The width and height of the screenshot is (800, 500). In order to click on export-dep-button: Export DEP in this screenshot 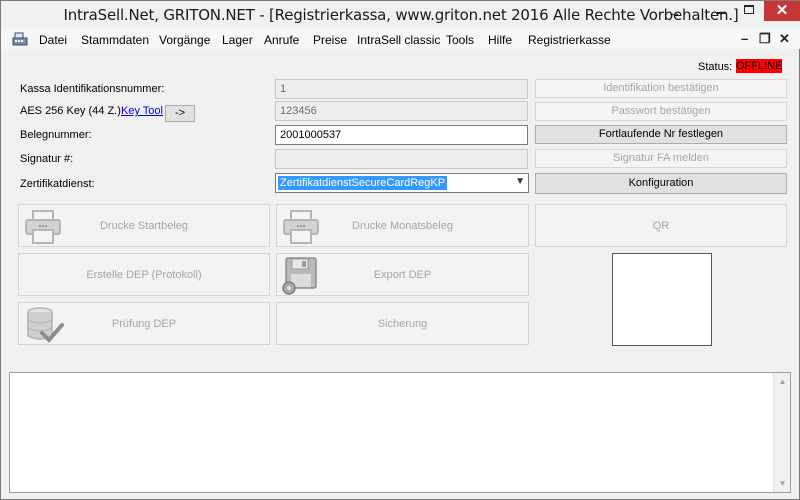, I will do `click(402, 274)`.